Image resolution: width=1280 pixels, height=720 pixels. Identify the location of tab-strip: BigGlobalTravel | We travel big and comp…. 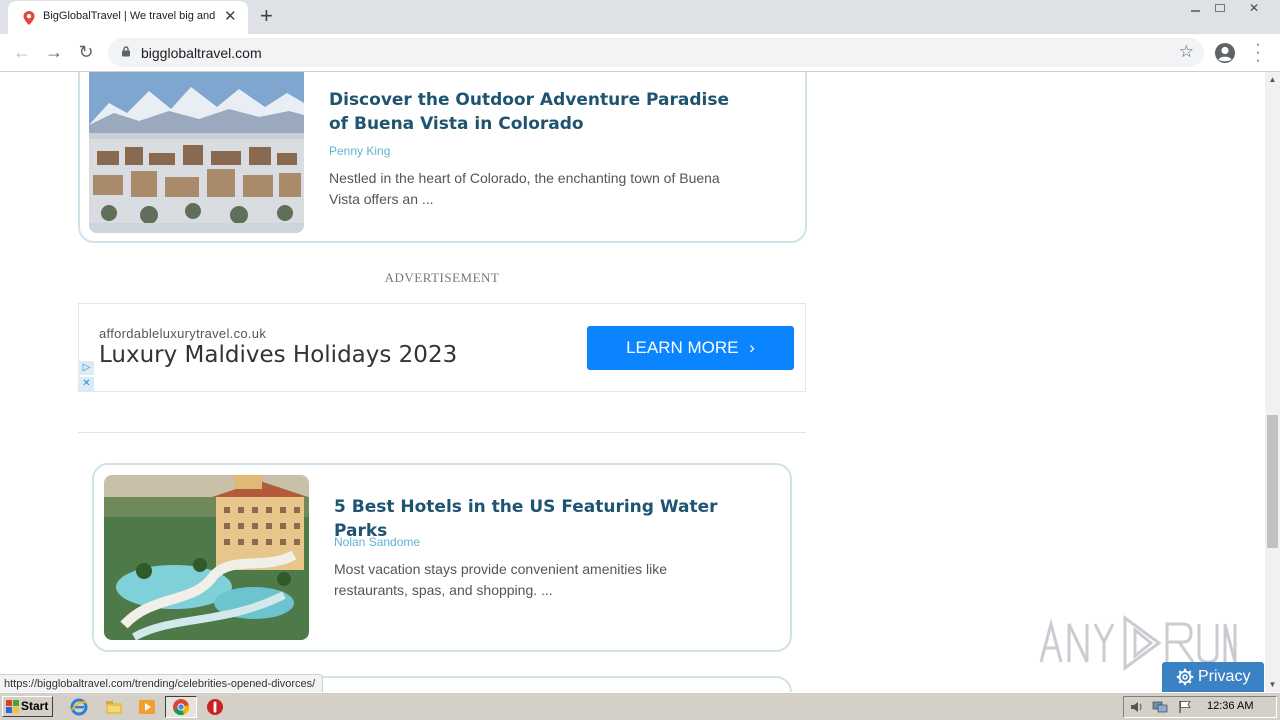
(640, 17).